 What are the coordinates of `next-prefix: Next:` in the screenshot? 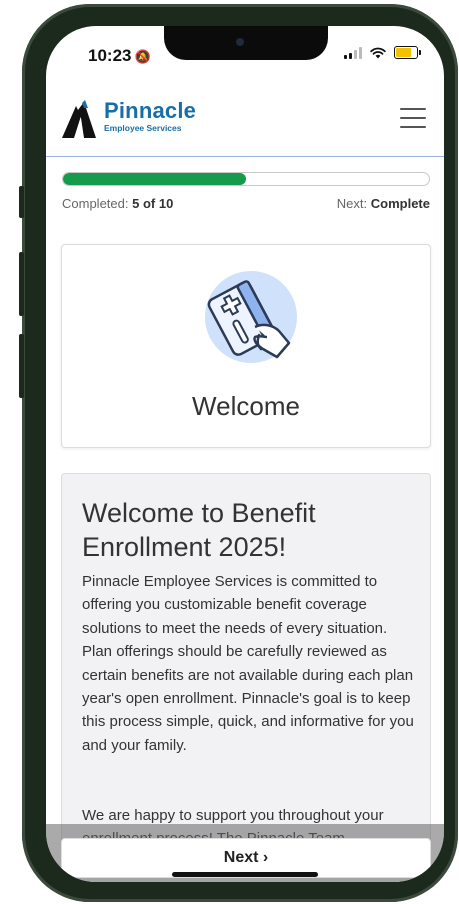 It's located at (352, 203).